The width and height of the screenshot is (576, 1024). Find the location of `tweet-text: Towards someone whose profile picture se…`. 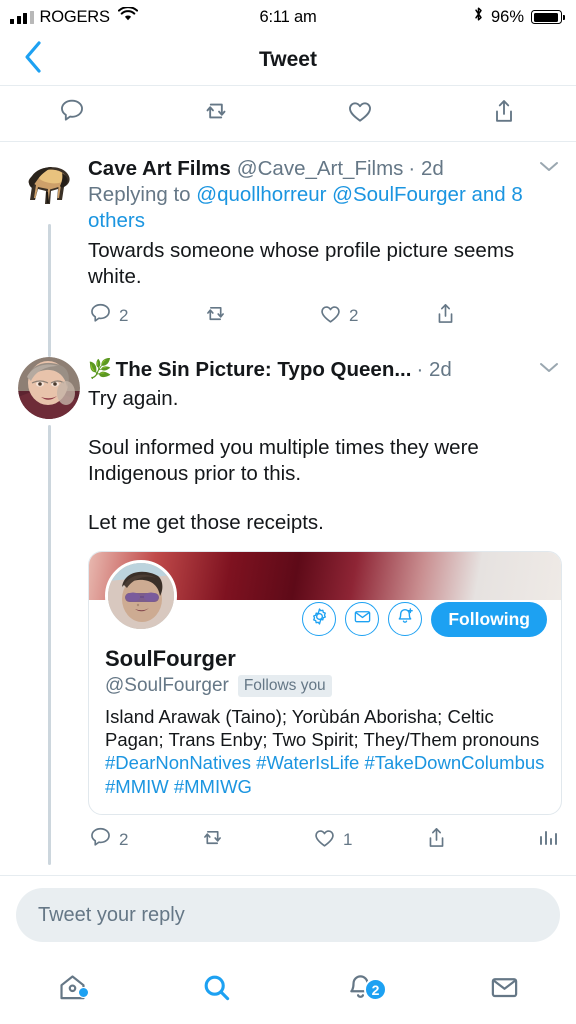

tweet-text: Towards someone whose profile picture se… is located at coordinates (325, 264).